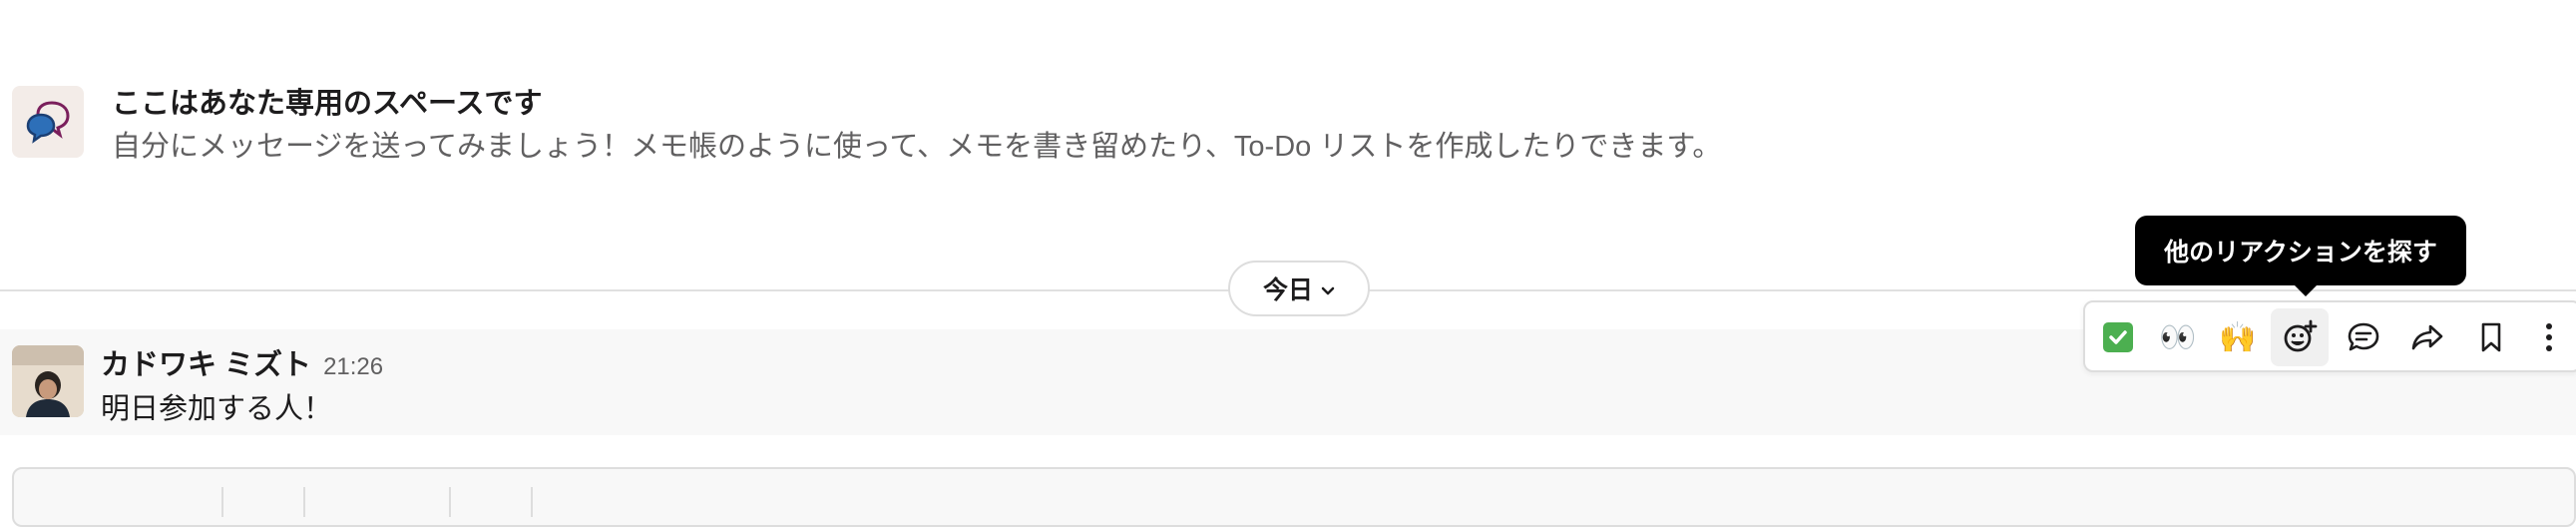  I want to click on add-reaction-icon, so click(2301, 335).